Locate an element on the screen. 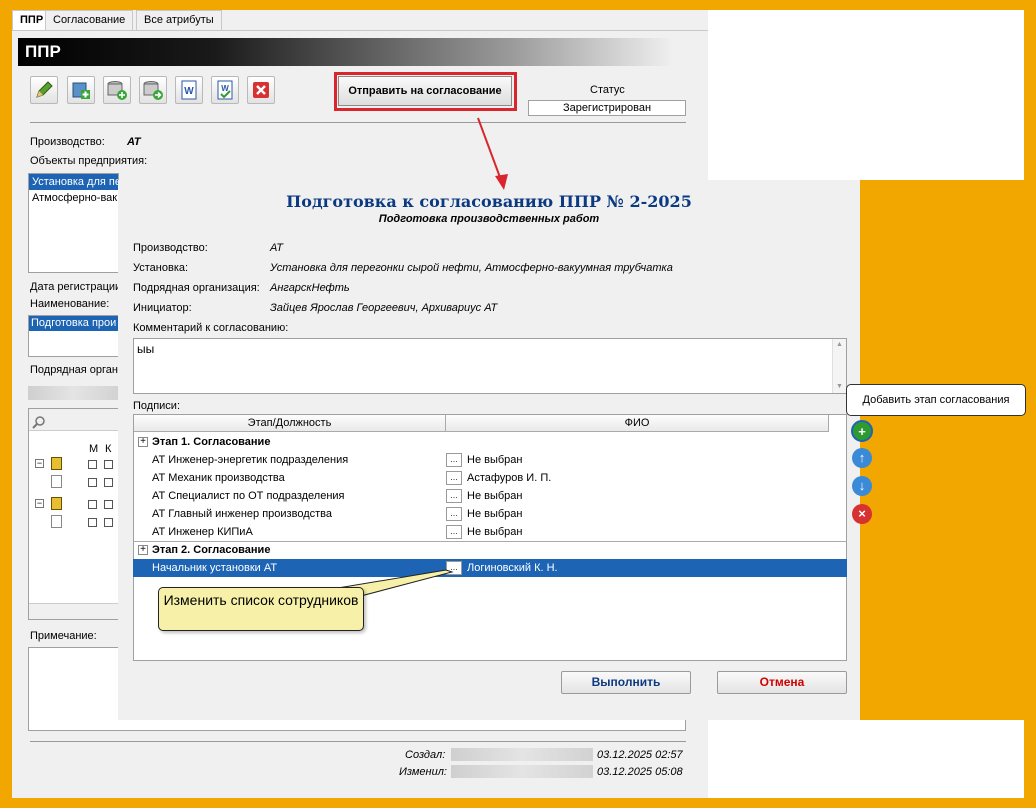 The width and height of the screenshot is (1036, 808). callout-change-employees: Изменить список сотрудников is located at coordinates (261, 609).